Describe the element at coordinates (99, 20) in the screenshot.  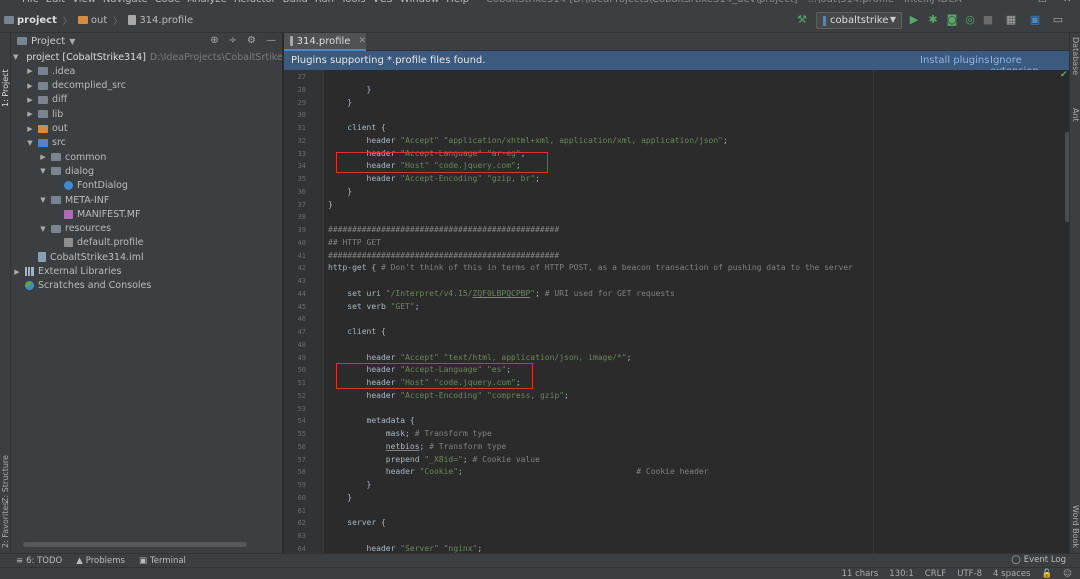
I see `breadcrumb-out: out` at that location.